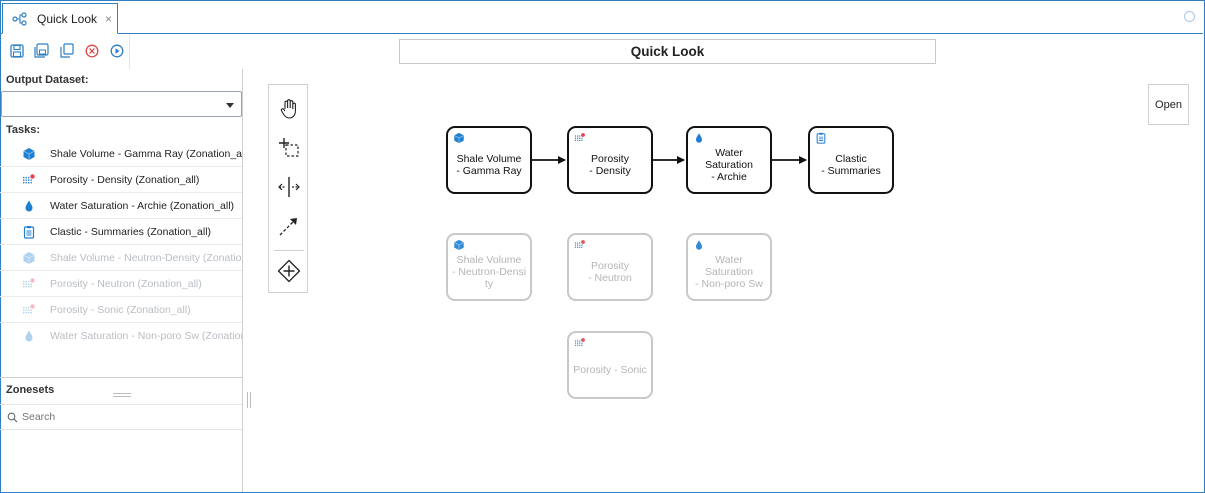 Image resolution: width=1205 pixels, height=493 pixels. I want to click on node-water-saturation-archie: Water Saturation - Archie, so click(729, 160).